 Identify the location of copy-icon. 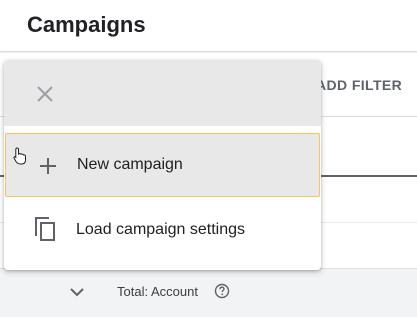
(45, 228).